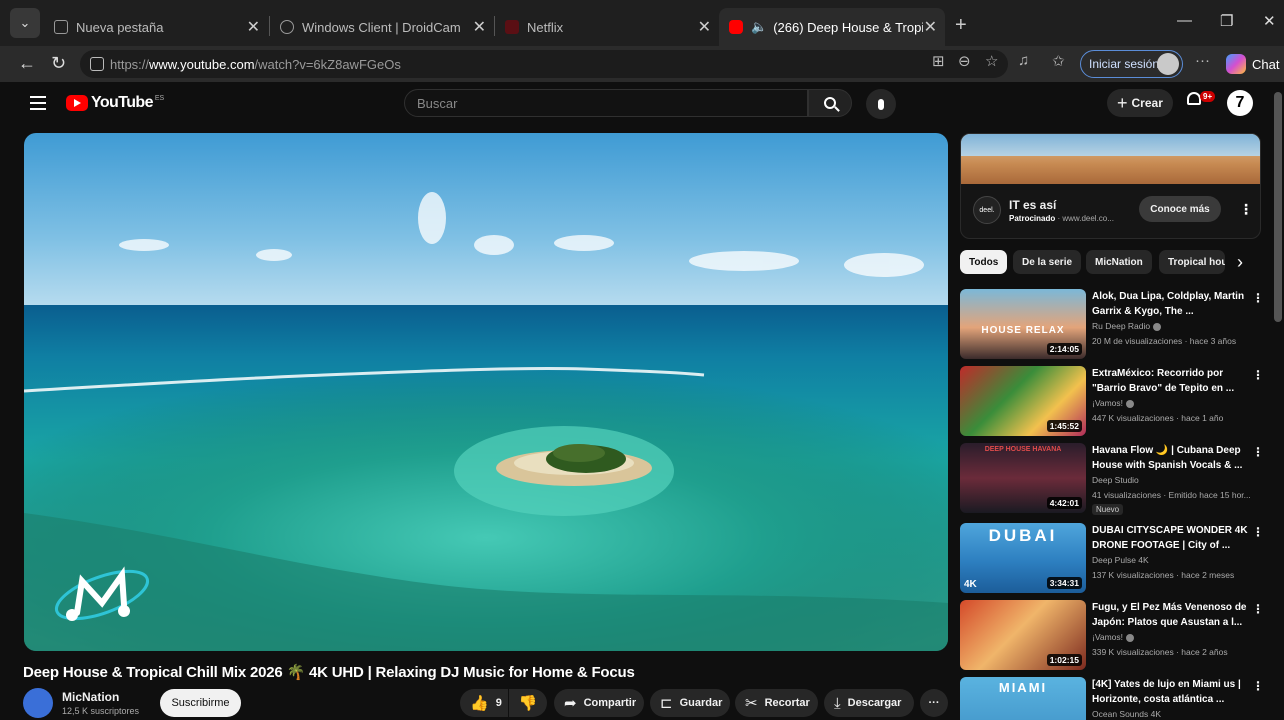  I want to click on more-actions-button: ···, so click(934, 703).